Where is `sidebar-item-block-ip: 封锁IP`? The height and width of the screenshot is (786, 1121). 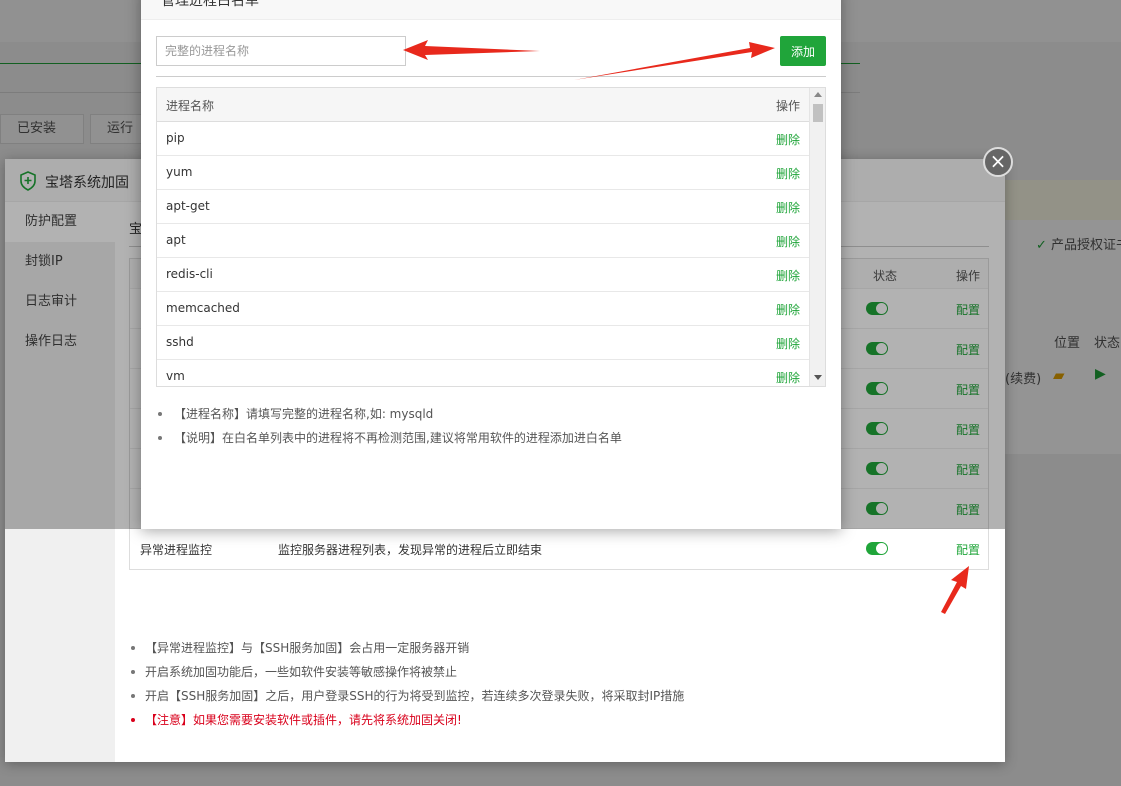
sidebar-item-block-ip: 封锁IP is located at coordinates (60, 262).